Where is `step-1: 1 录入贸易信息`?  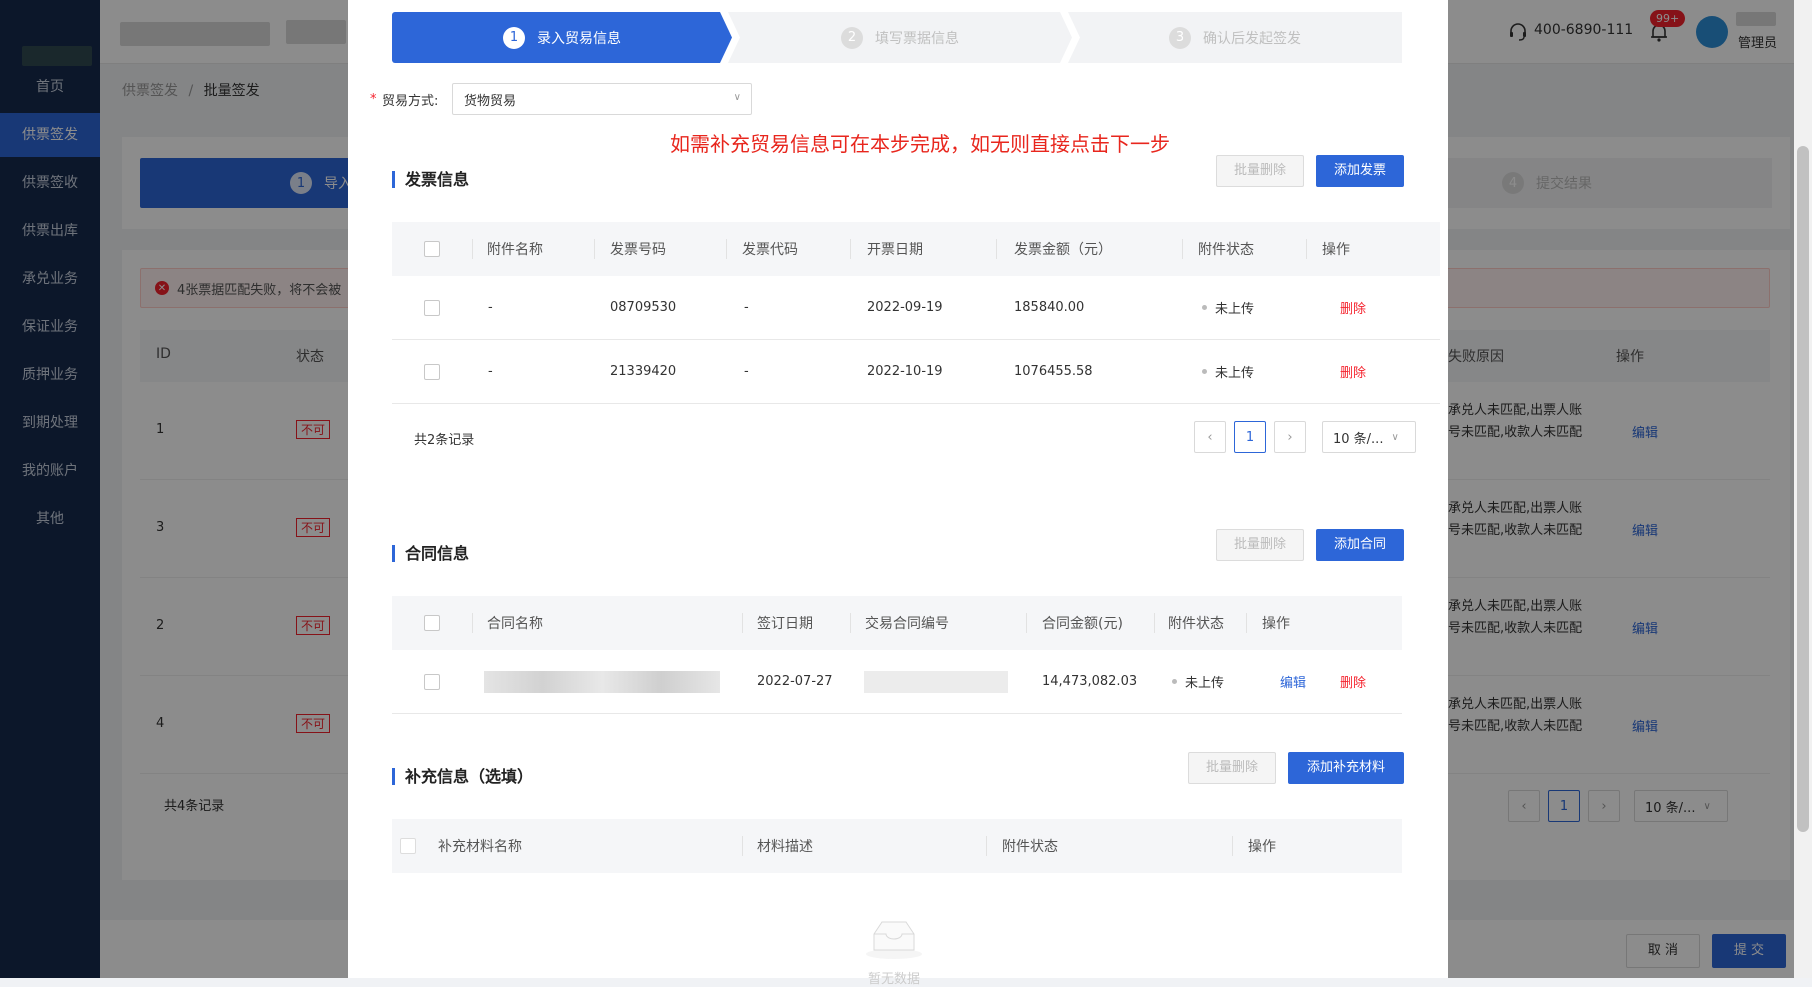 step-1: 1 录入贸易信息 is located at coordinates (562, 37).